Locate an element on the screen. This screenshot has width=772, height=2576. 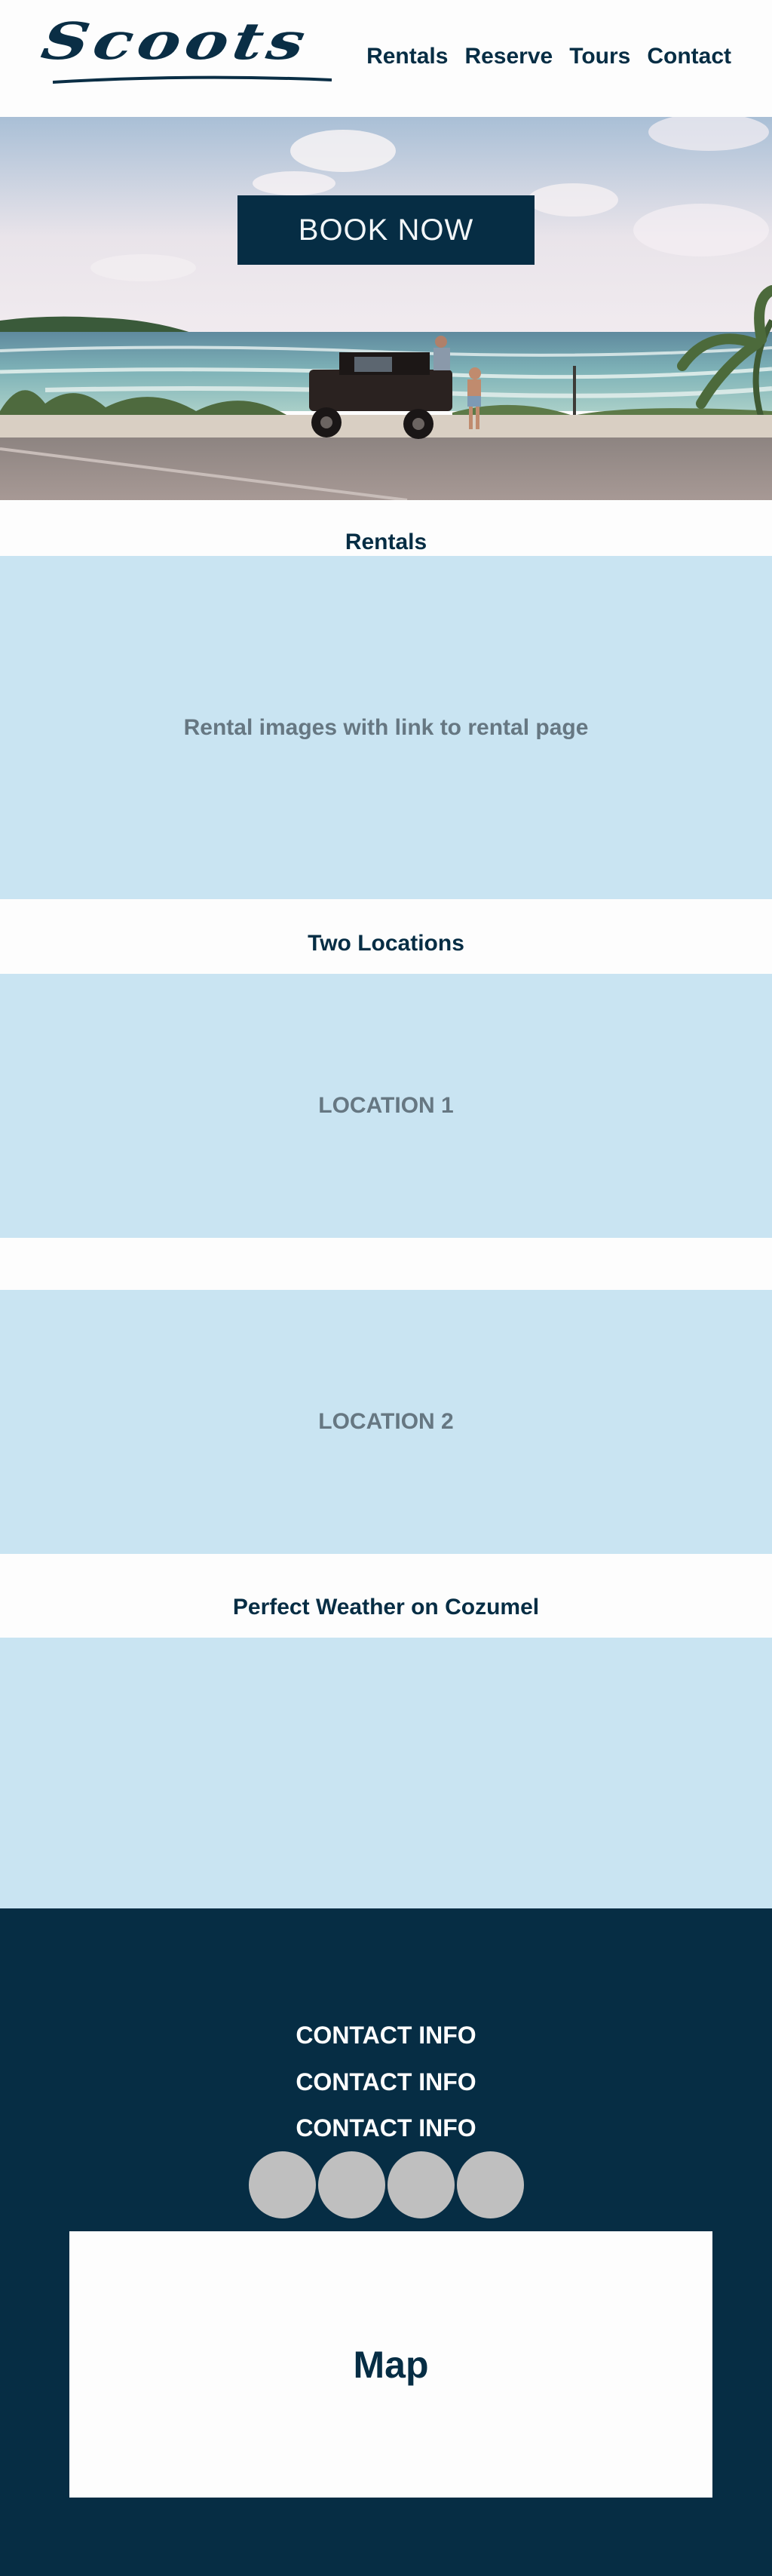
location-2-label: LOCATION 2 is located at coordinates (386, 1421).